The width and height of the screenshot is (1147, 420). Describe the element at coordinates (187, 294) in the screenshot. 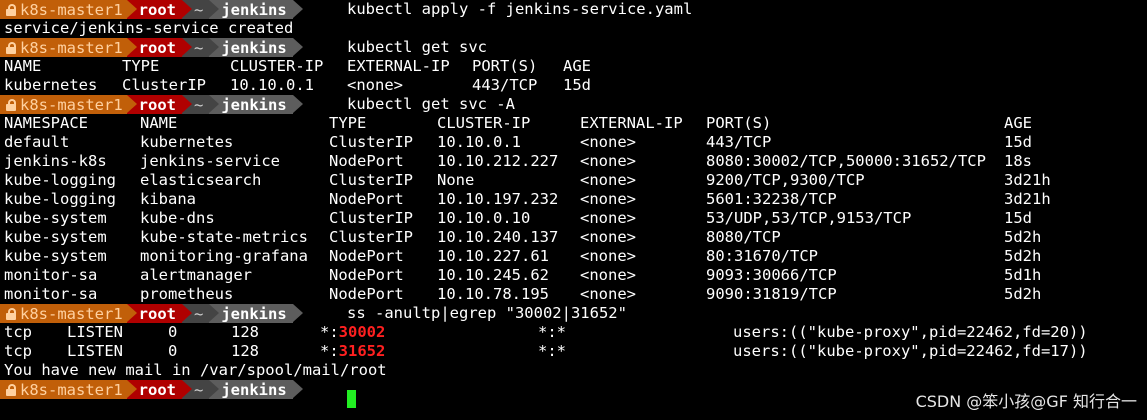

I see `table-cell: prometheus` at that location.